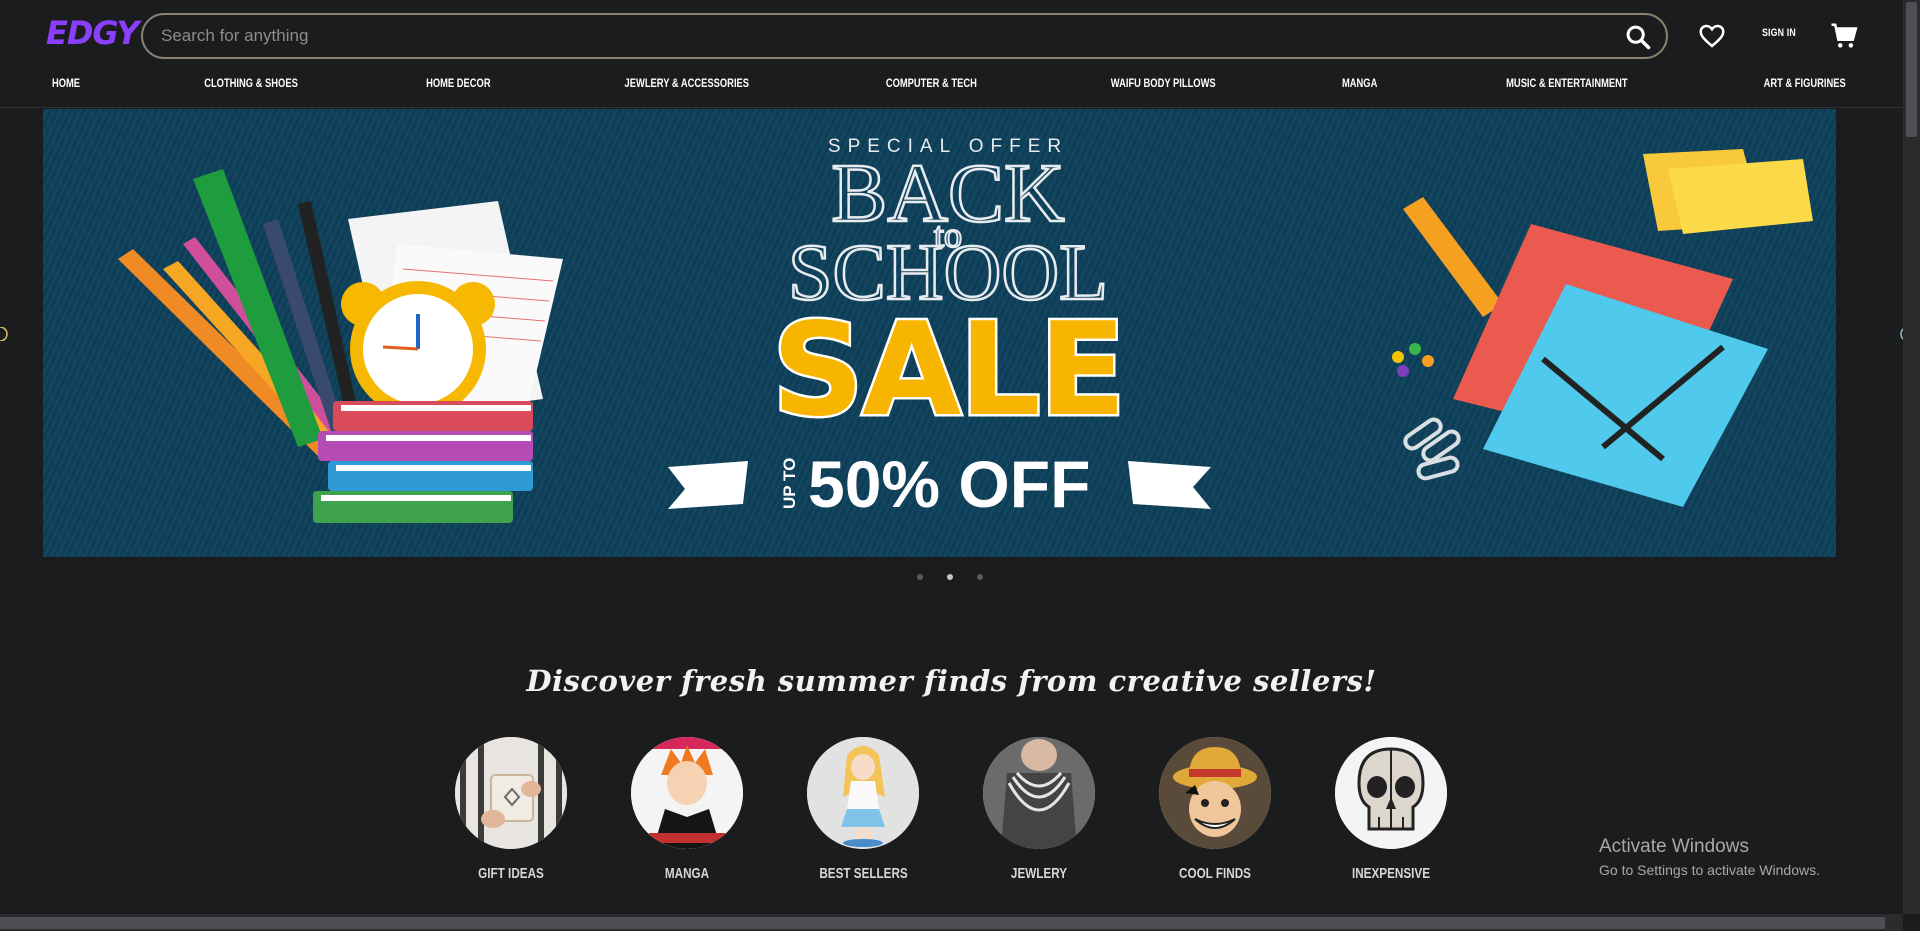 The image size is (1920, 931). What do you see at coordinates (240, 315) in the screenshot?
I see `pencils-illustration` at bounding box center [240, 315].